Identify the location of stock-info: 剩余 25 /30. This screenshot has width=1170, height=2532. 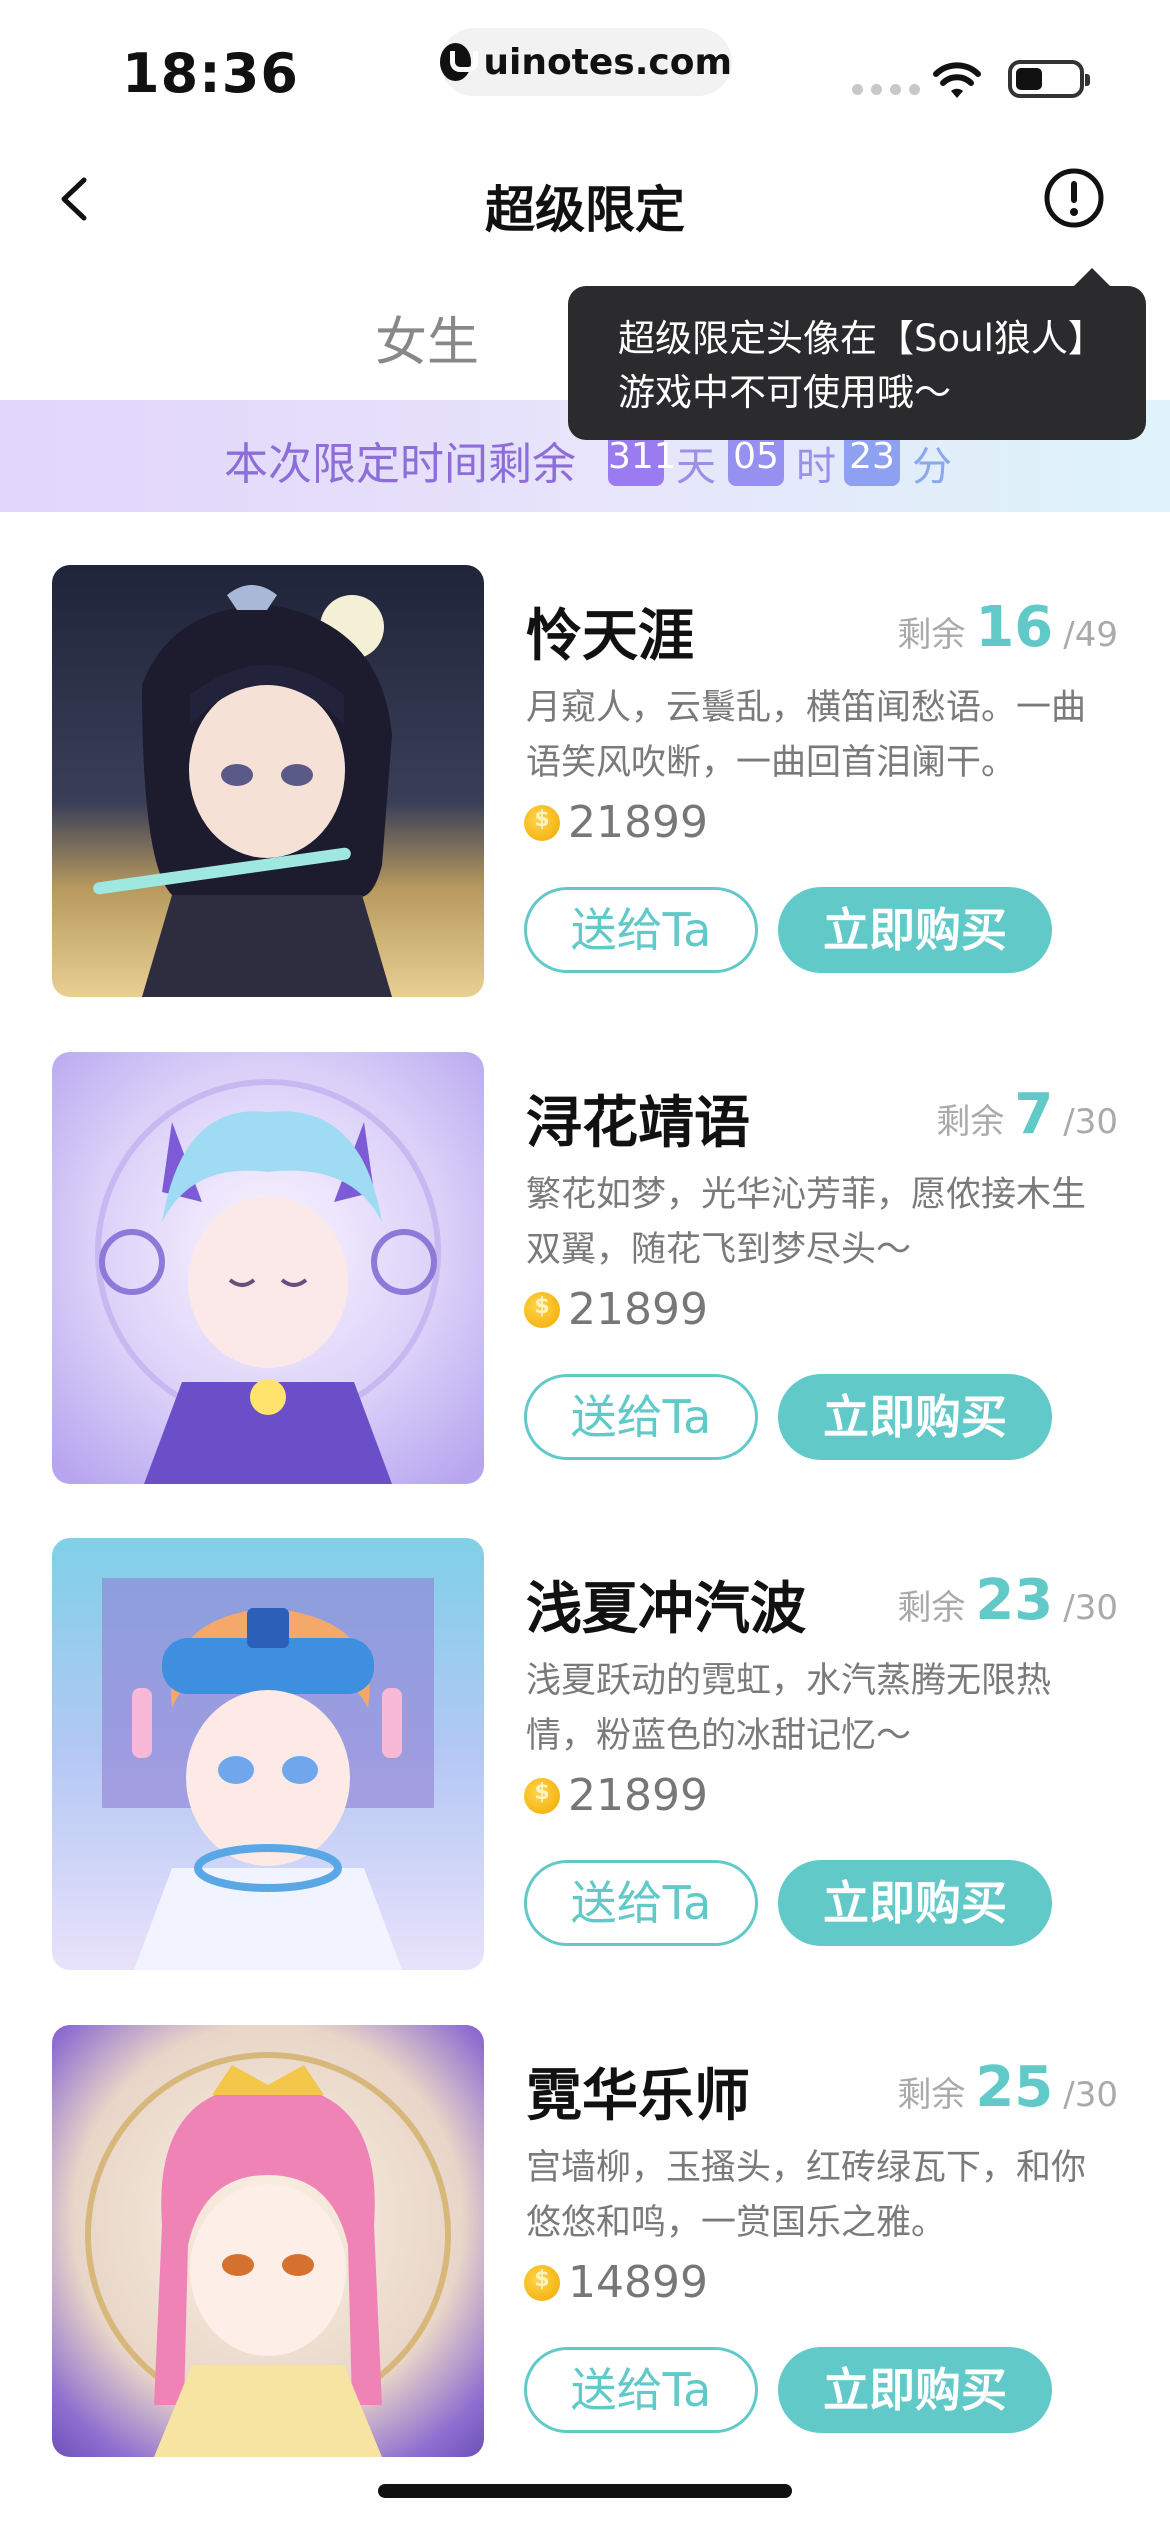
(1007, 2087).